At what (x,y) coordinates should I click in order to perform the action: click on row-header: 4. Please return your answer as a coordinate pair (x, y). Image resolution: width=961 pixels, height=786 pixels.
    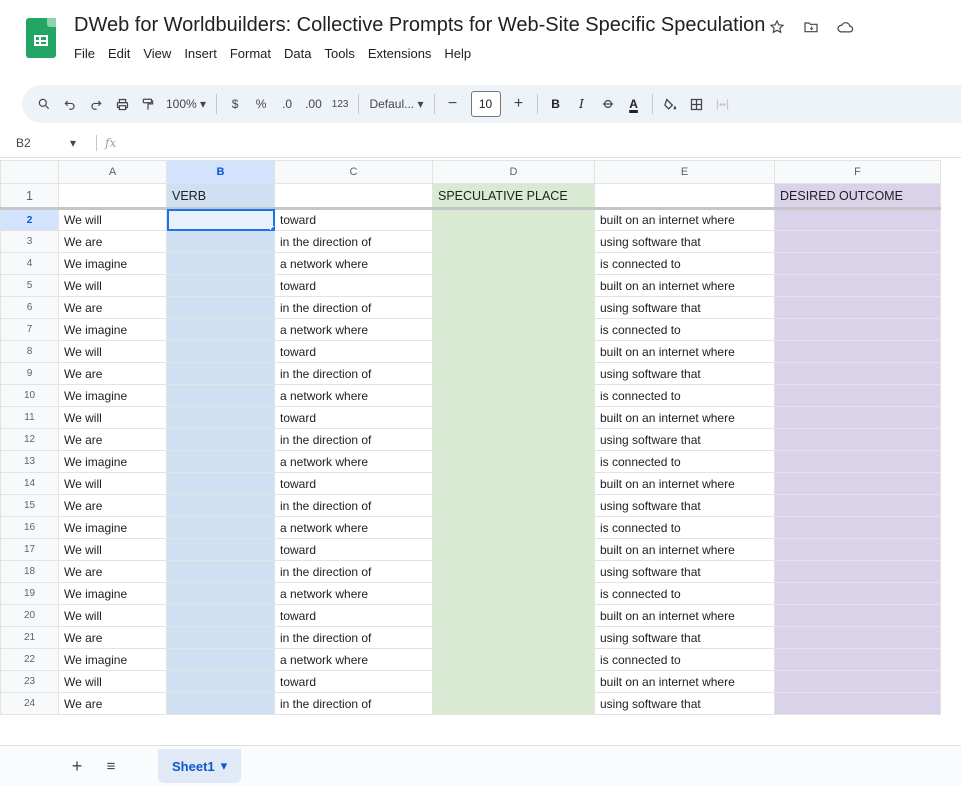
    Looking at the image, I should click on (29, 263).